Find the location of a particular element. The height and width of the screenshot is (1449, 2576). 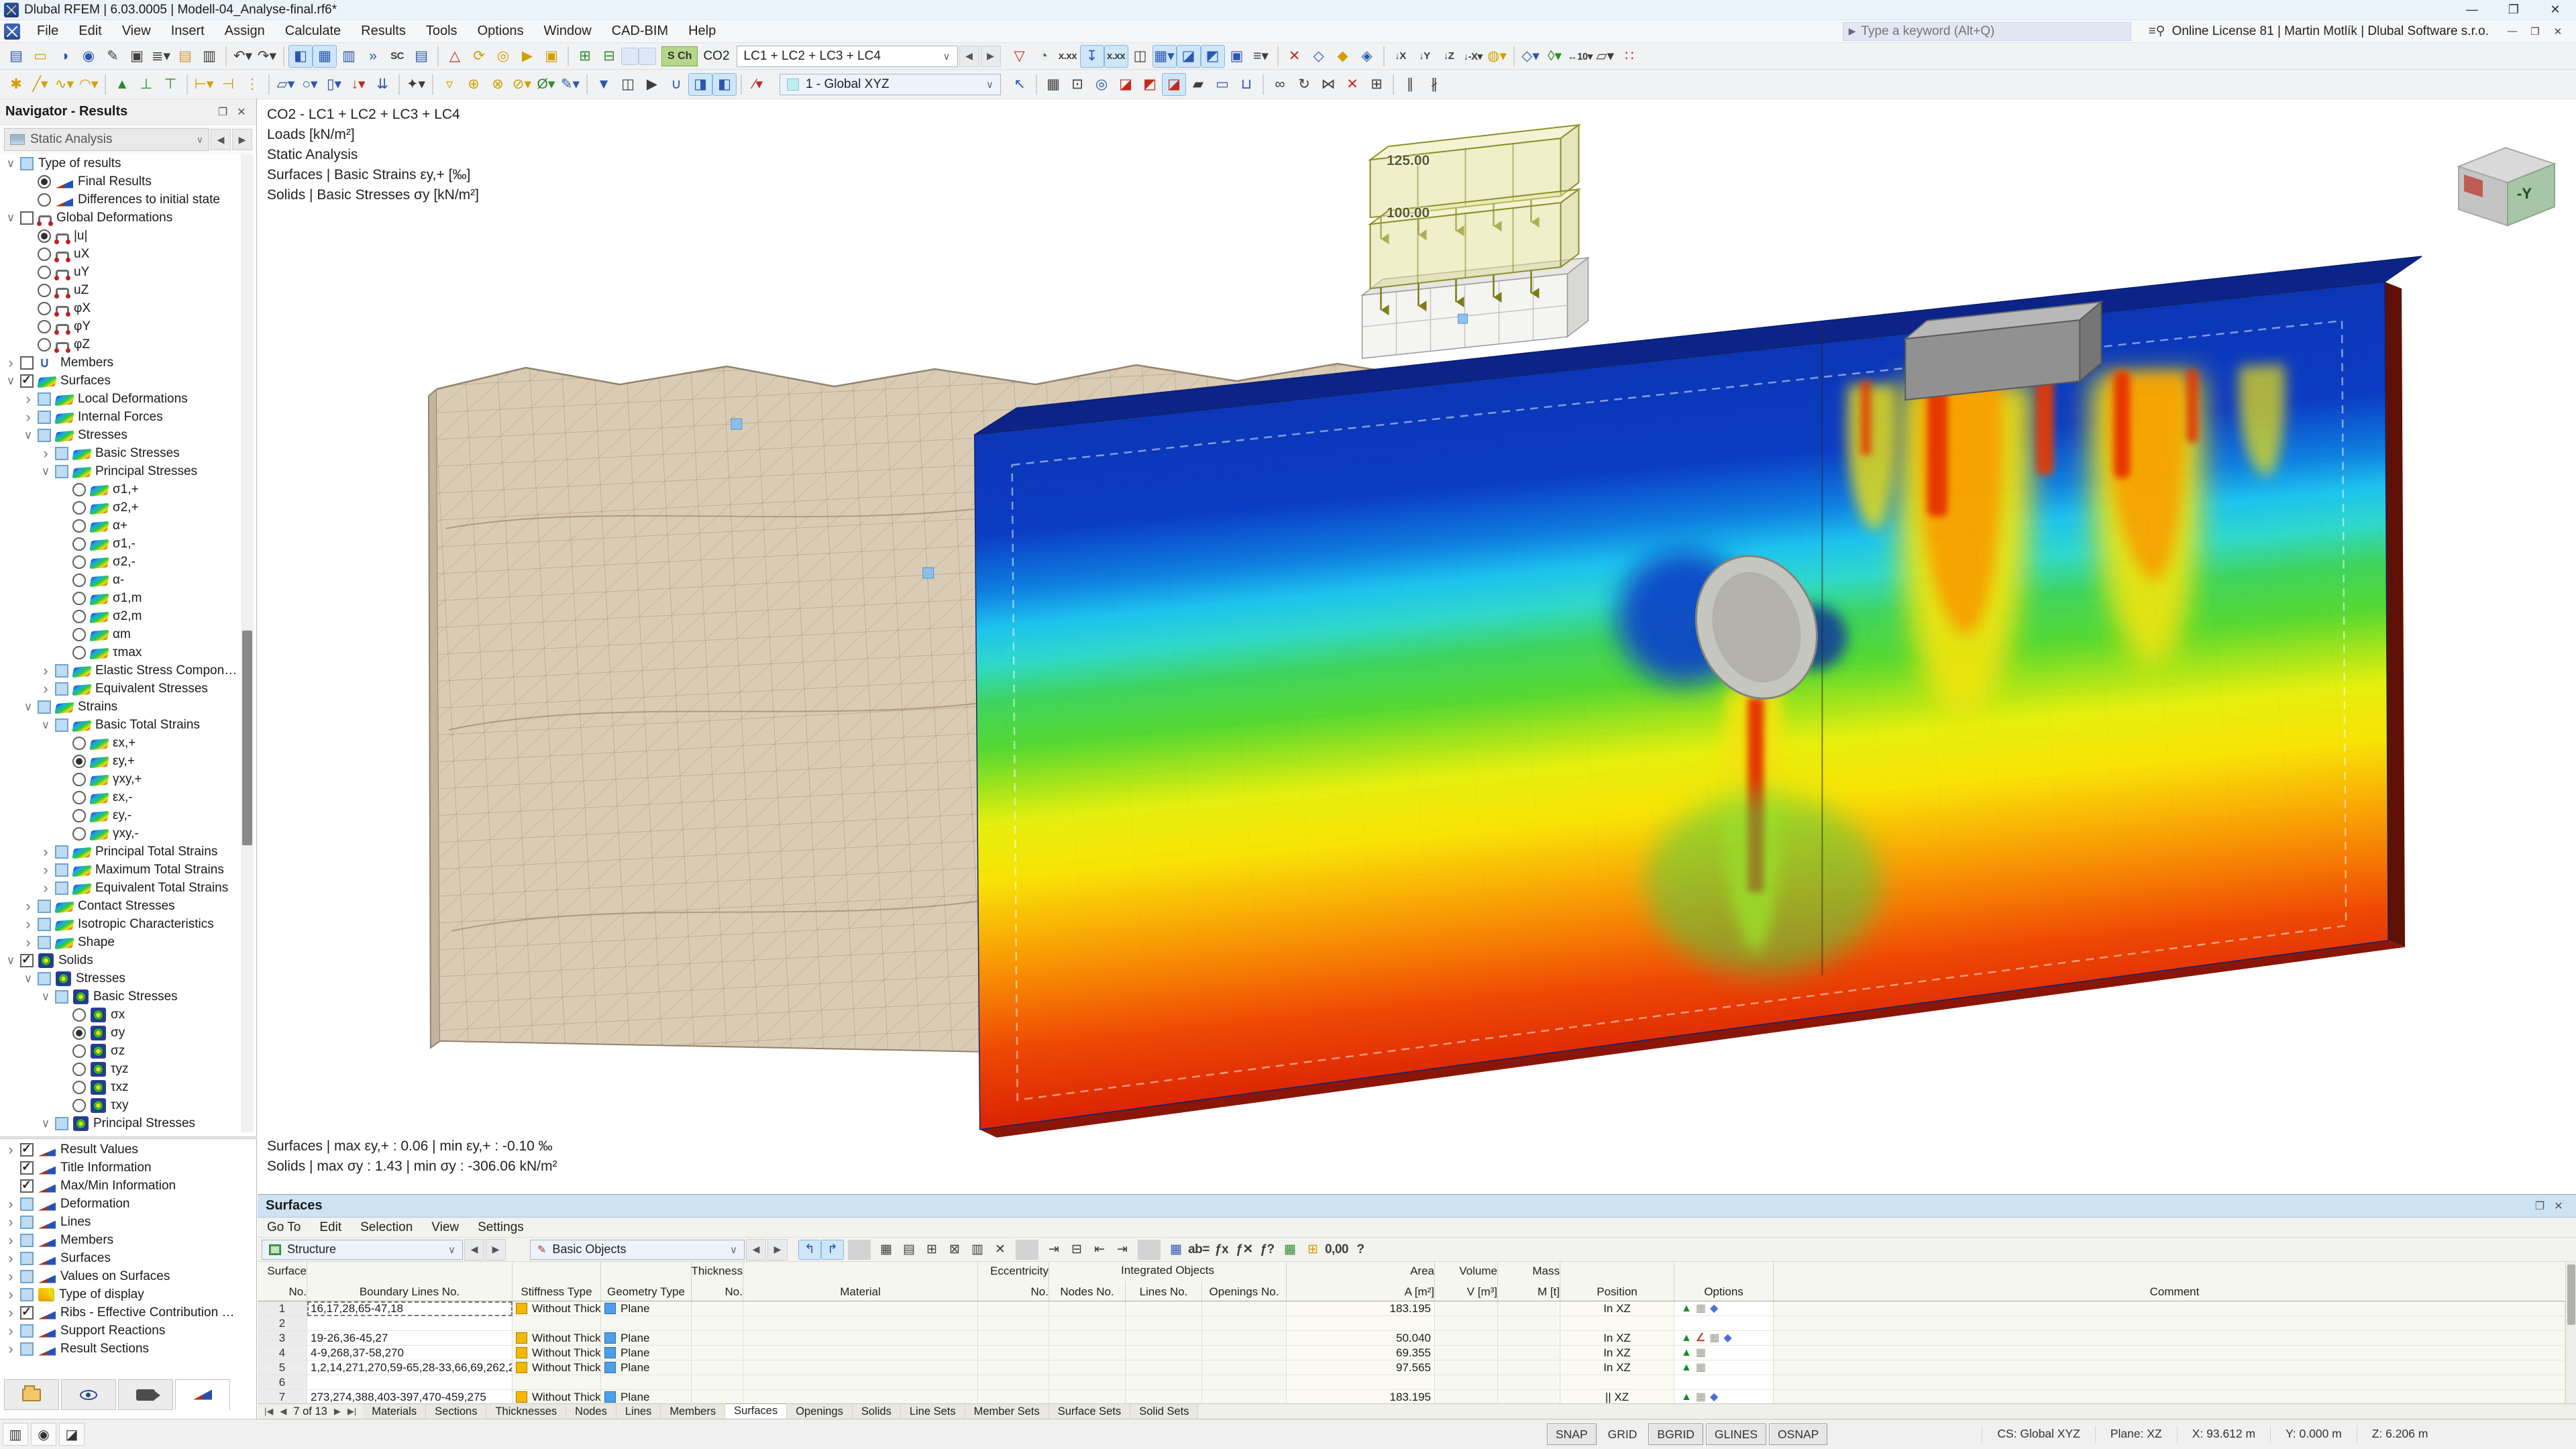

cell-surface-no: 3 is located at coordinates (282, 1338).